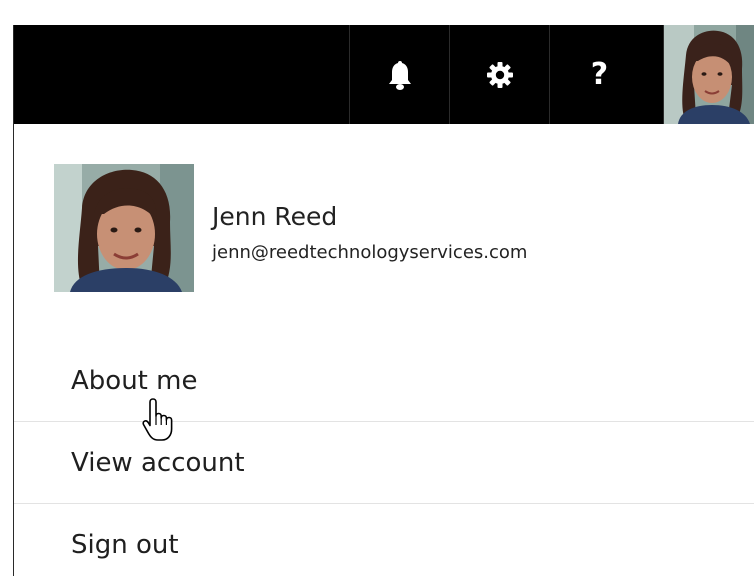  What do you see at coordinates (160, 420) in the screenshot?
I see `hand-cursor-icon` at bounding box center [160, 420].